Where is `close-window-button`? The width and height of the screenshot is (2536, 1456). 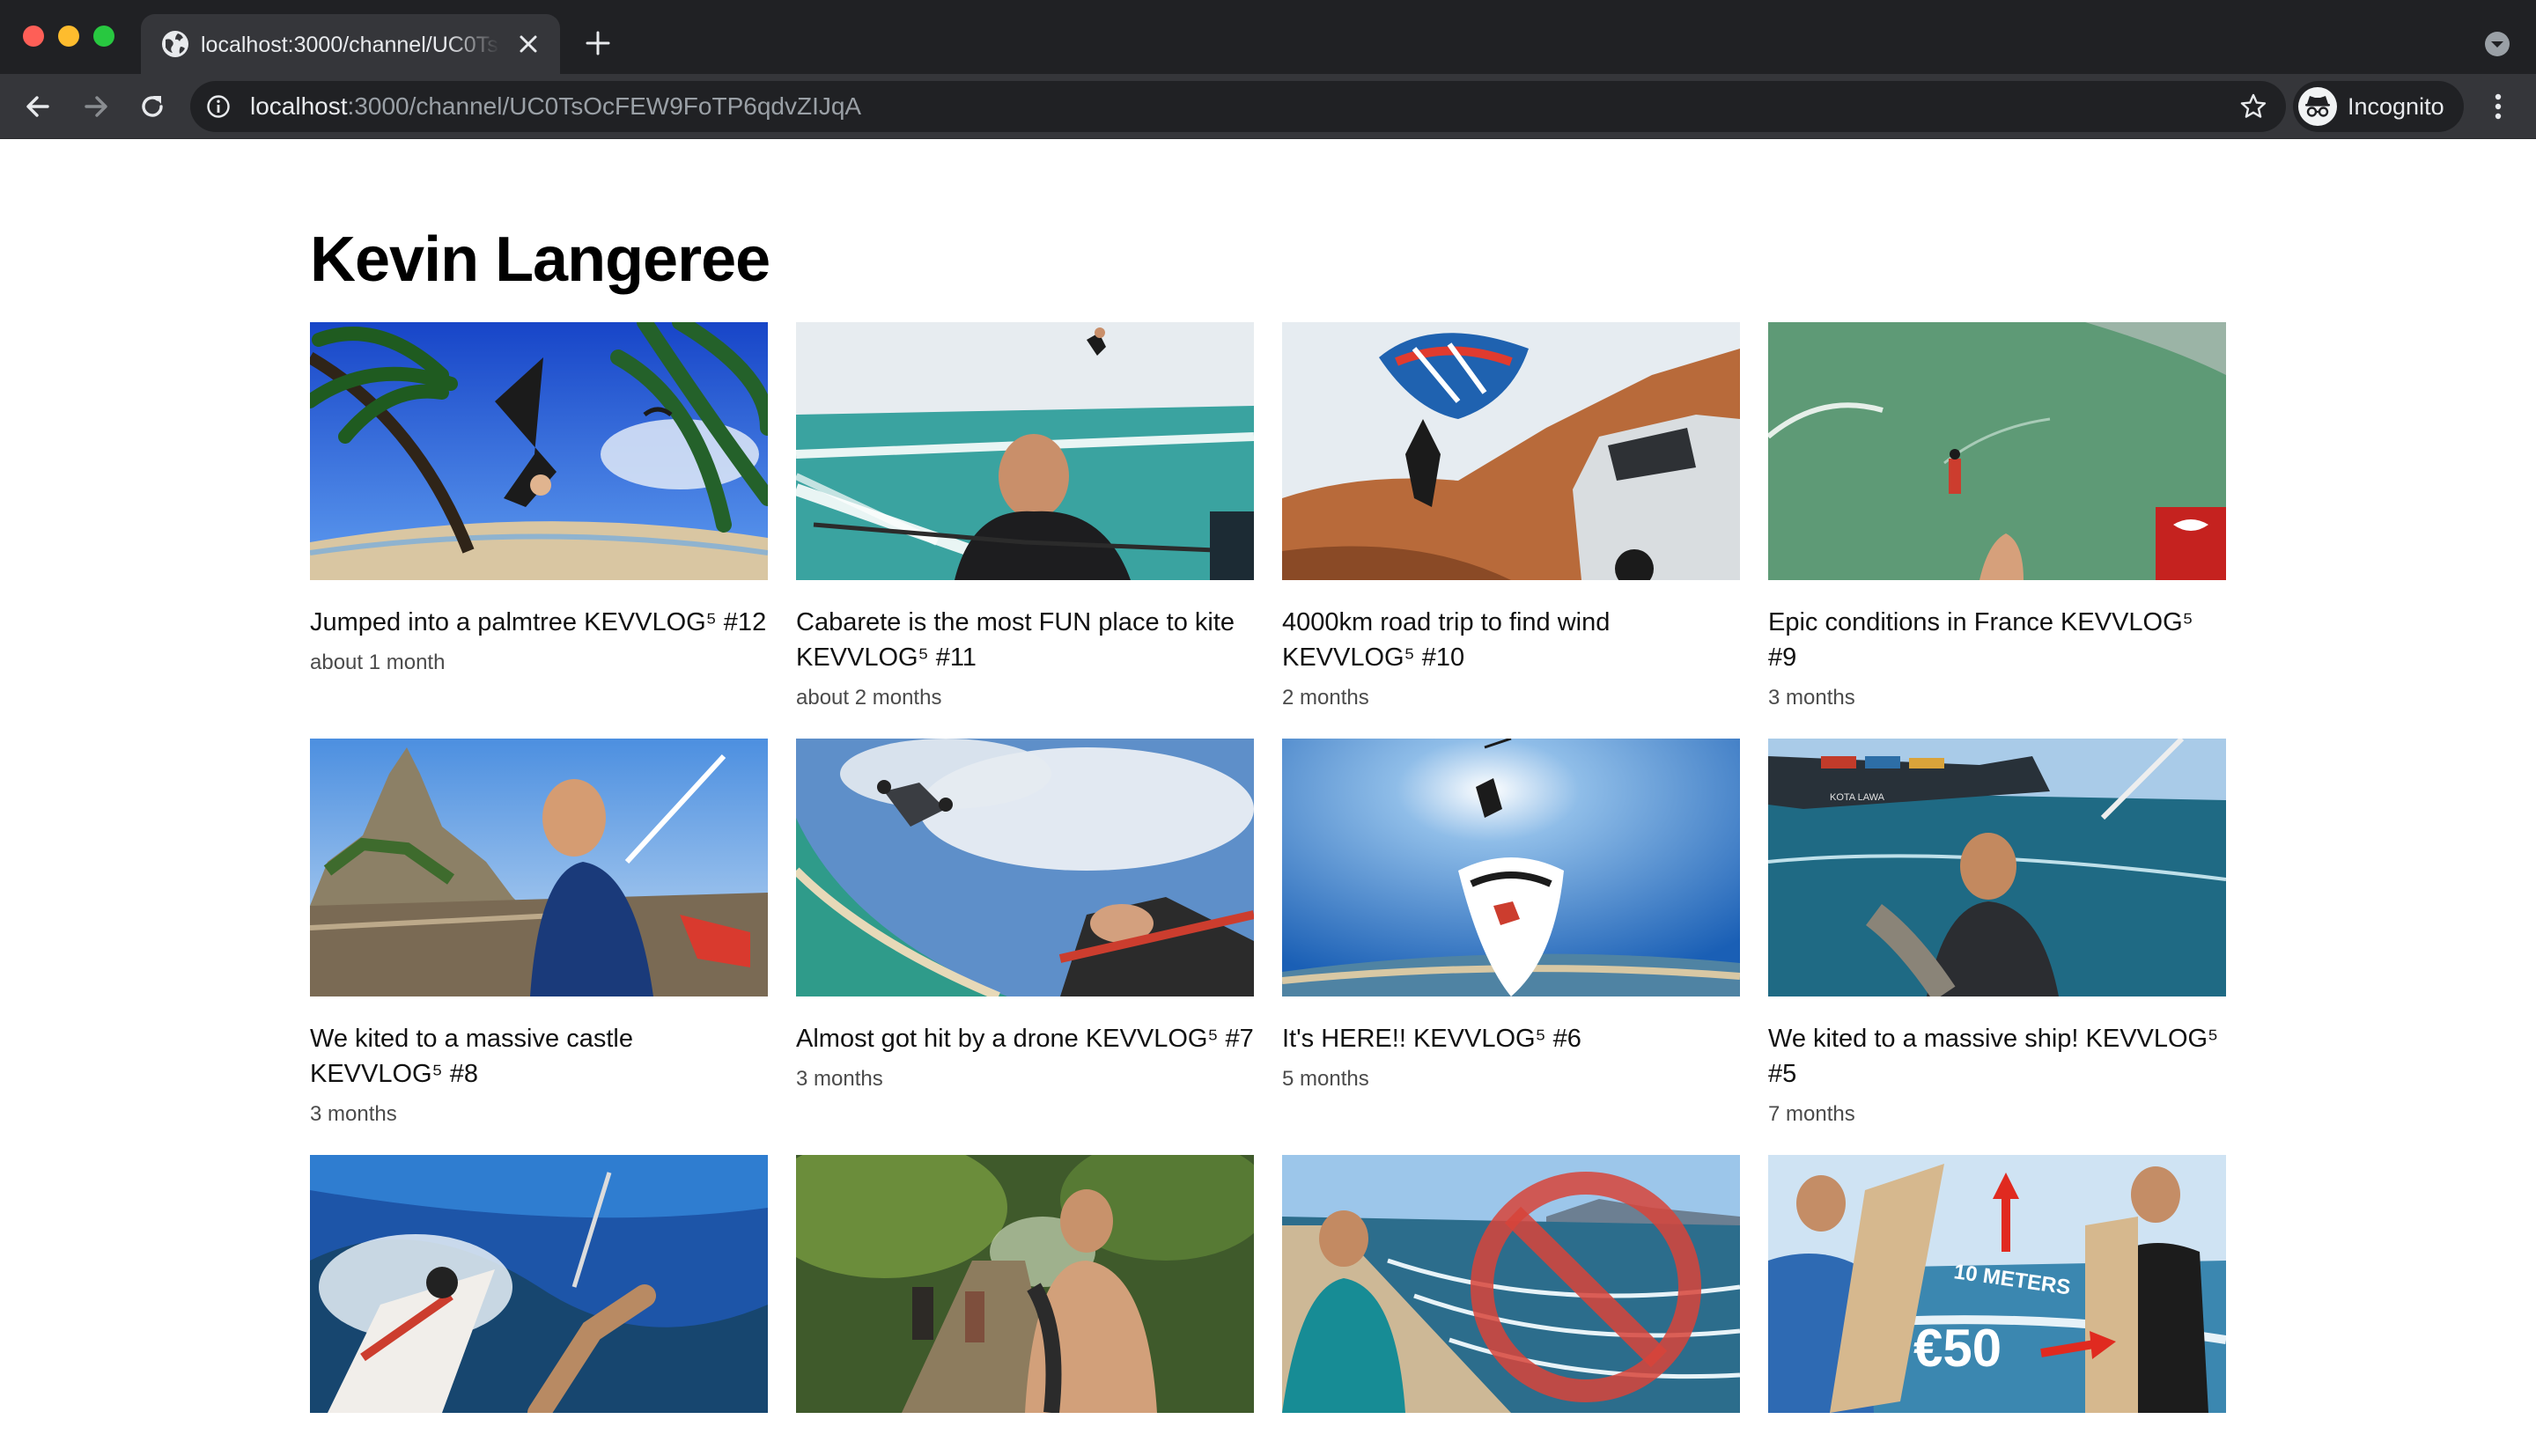 close-window-button is located at coordinates (33, 36).